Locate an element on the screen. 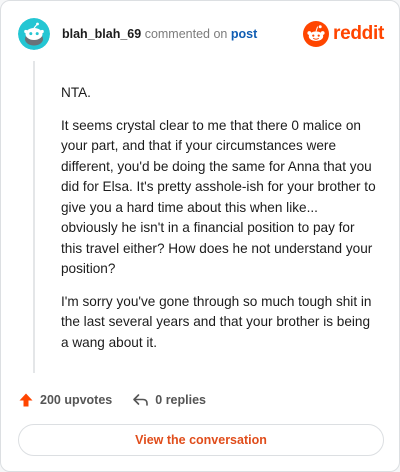 The image size is (400, 472). comment-actions: 200 upvotes 0 replies is located at coordinates (122, 400).